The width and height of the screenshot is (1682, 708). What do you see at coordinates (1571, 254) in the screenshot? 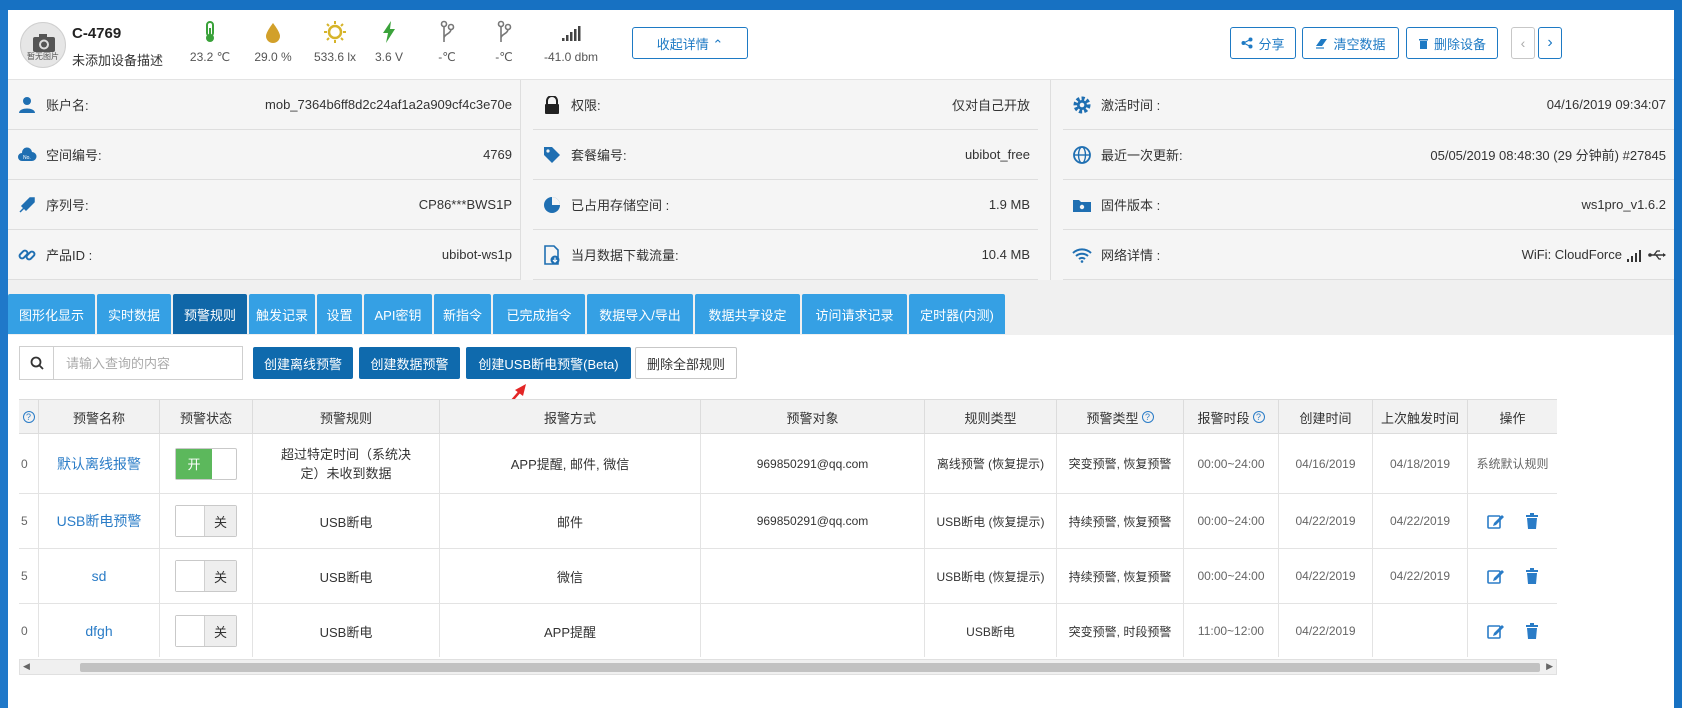
I see `network-value: WiFi: CloudForce` at bounding box center [1571, 254].